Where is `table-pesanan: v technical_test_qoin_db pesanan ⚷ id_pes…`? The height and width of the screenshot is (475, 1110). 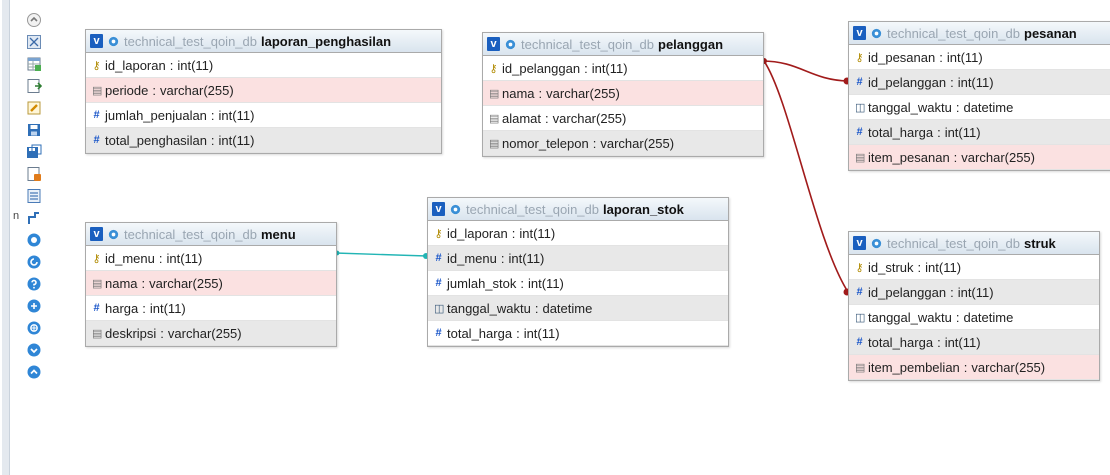
table-pesanan: v technical_test_qoin_db pesanan ⚷ id_pes… is located at coordinates (979, 96).